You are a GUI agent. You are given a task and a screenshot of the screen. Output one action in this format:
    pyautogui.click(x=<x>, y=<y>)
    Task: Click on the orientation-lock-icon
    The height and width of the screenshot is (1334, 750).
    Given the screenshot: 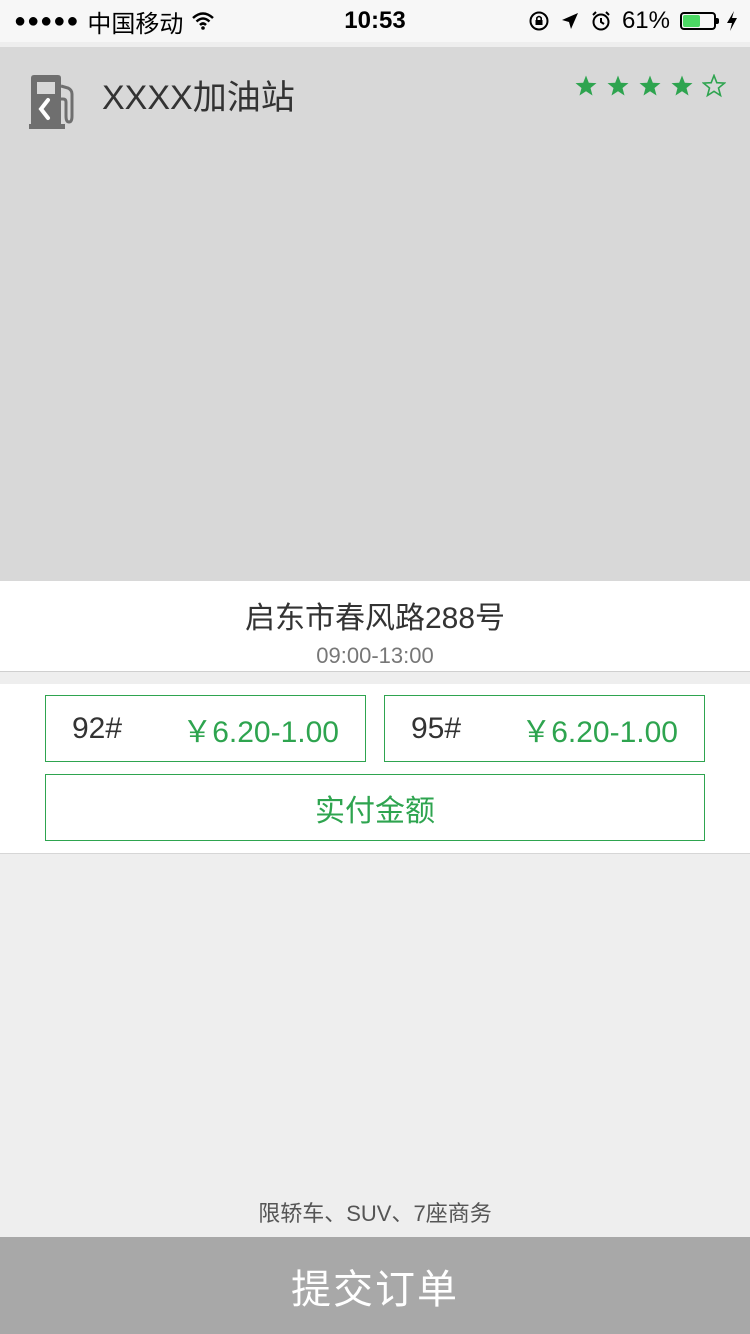 What is the action you would take?
    pyautogui.click(x=539, y=21)
    